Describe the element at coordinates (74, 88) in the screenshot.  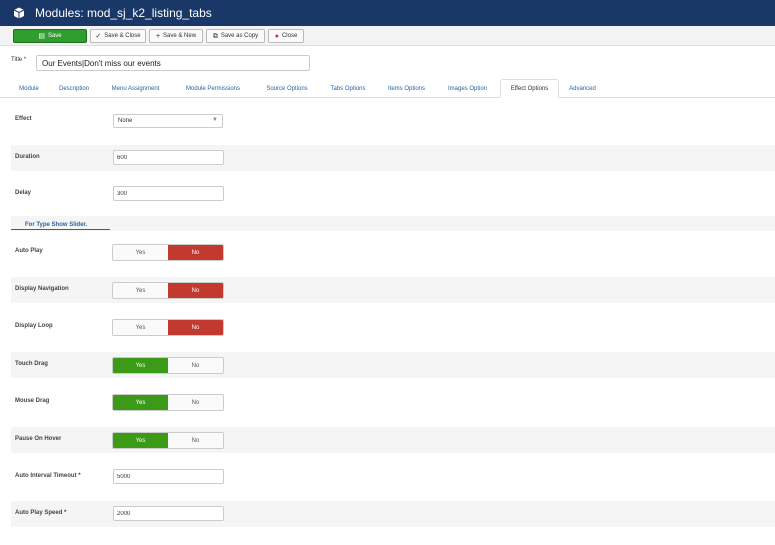
I see `tab-description: Description` at that location.